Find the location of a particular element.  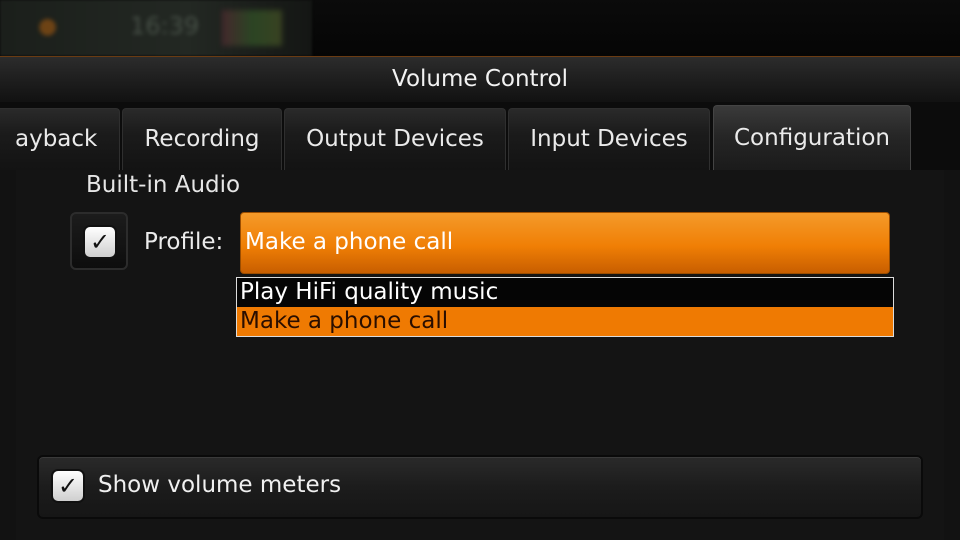

tab-input-devices: Input Devices is located at coordinates (609, 139).